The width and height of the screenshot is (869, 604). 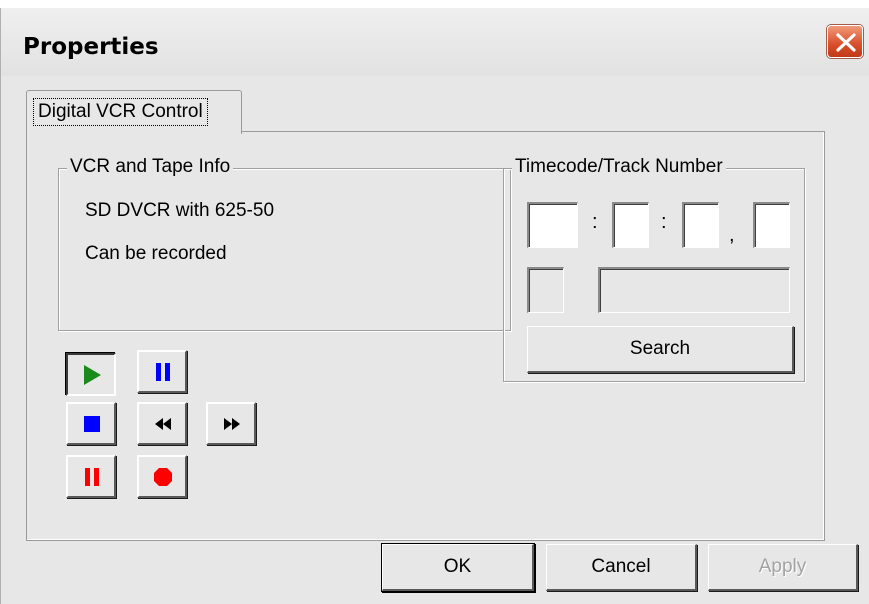 I want to click on record-pause-button, so click(x=91, y=476).